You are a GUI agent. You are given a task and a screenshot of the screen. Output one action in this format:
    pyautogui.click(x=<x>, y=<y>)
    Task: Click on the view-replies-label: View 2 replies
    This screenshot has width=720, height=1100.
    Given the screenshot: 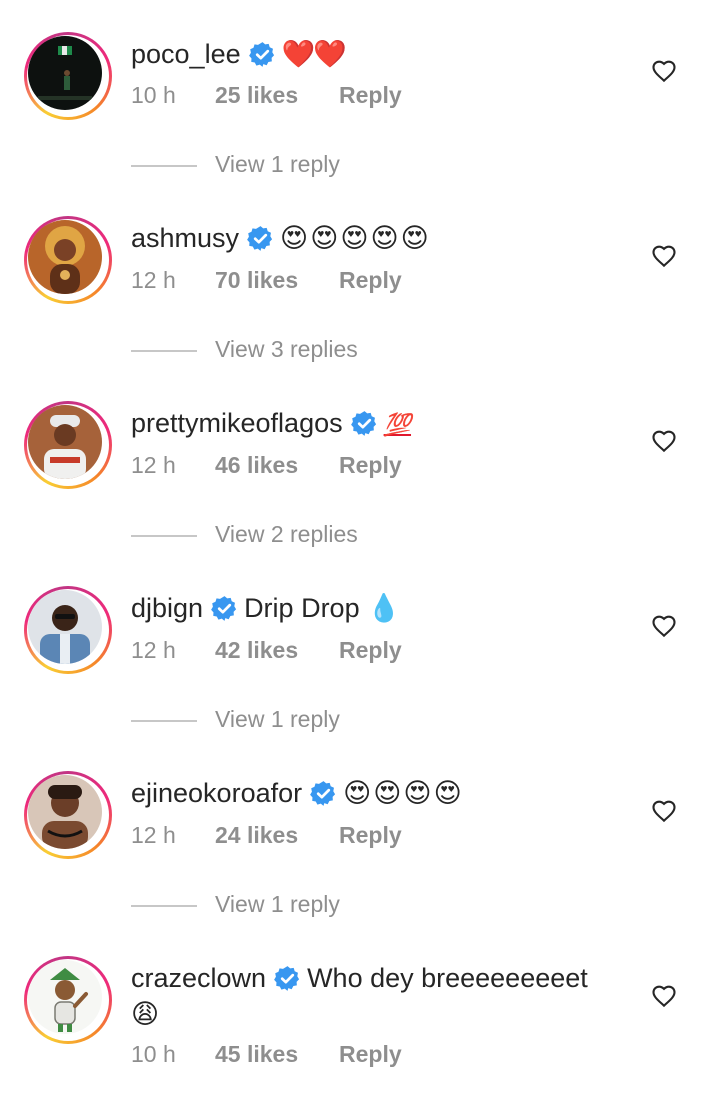 What is the action you would take?
    pyautogui.click(x=286, y=534)
    